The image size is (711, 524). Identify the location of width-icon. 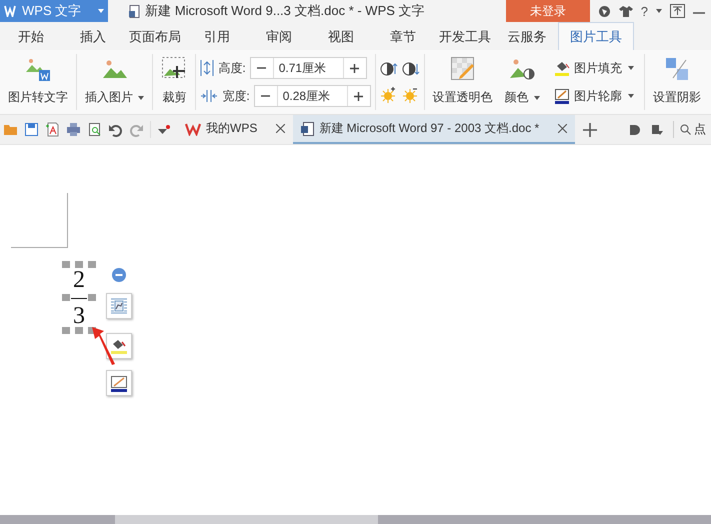
(209, 96).